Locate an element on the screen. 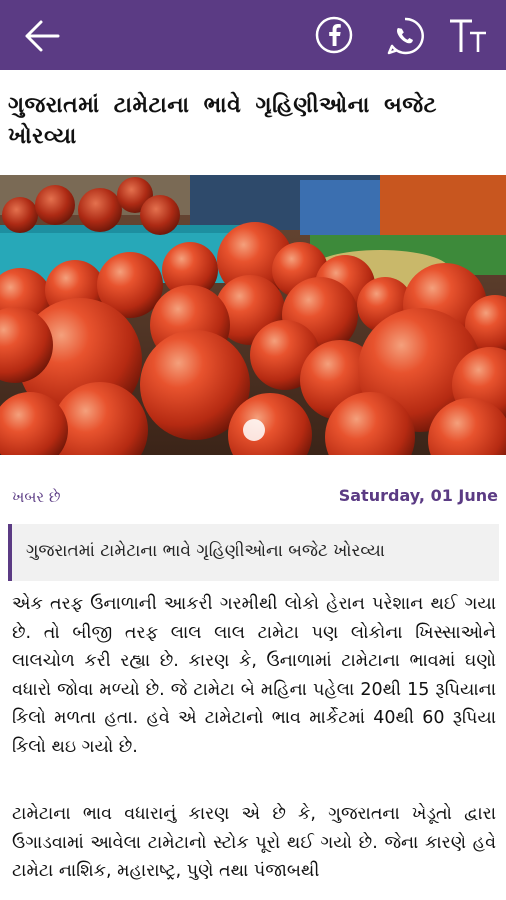  article-date: Saturday, 01 June is located at coordinates (418, 495).